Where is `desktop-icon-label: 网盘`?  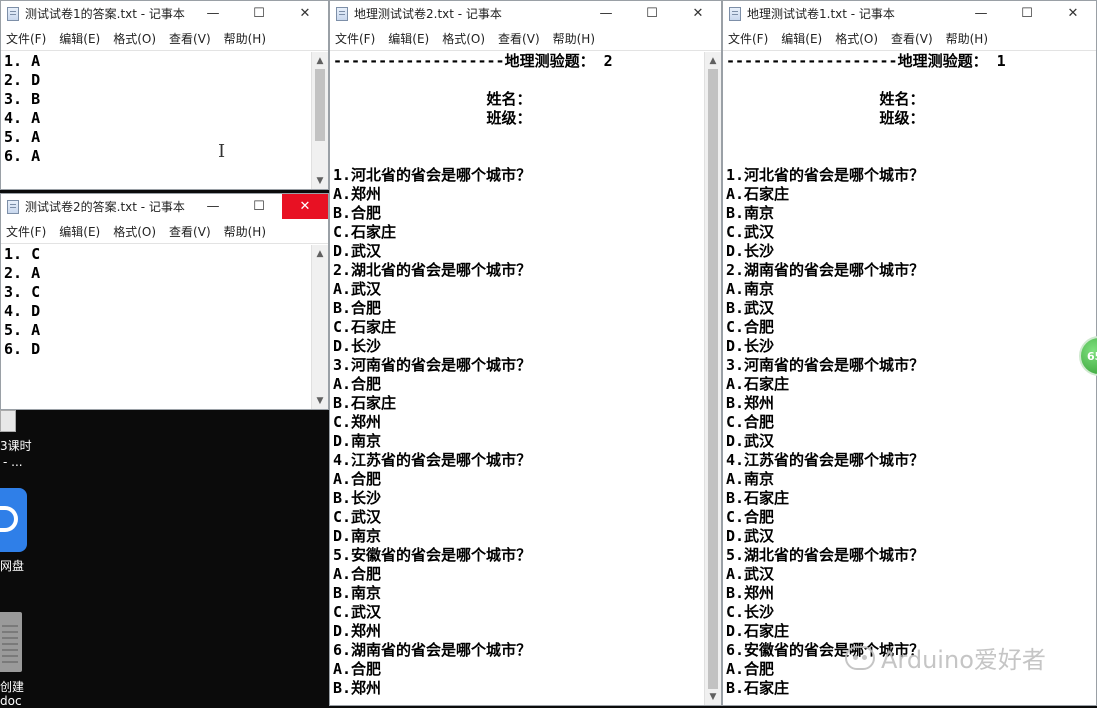 desktop-icon-label: 网盘 is located at coordinates (12, 566).